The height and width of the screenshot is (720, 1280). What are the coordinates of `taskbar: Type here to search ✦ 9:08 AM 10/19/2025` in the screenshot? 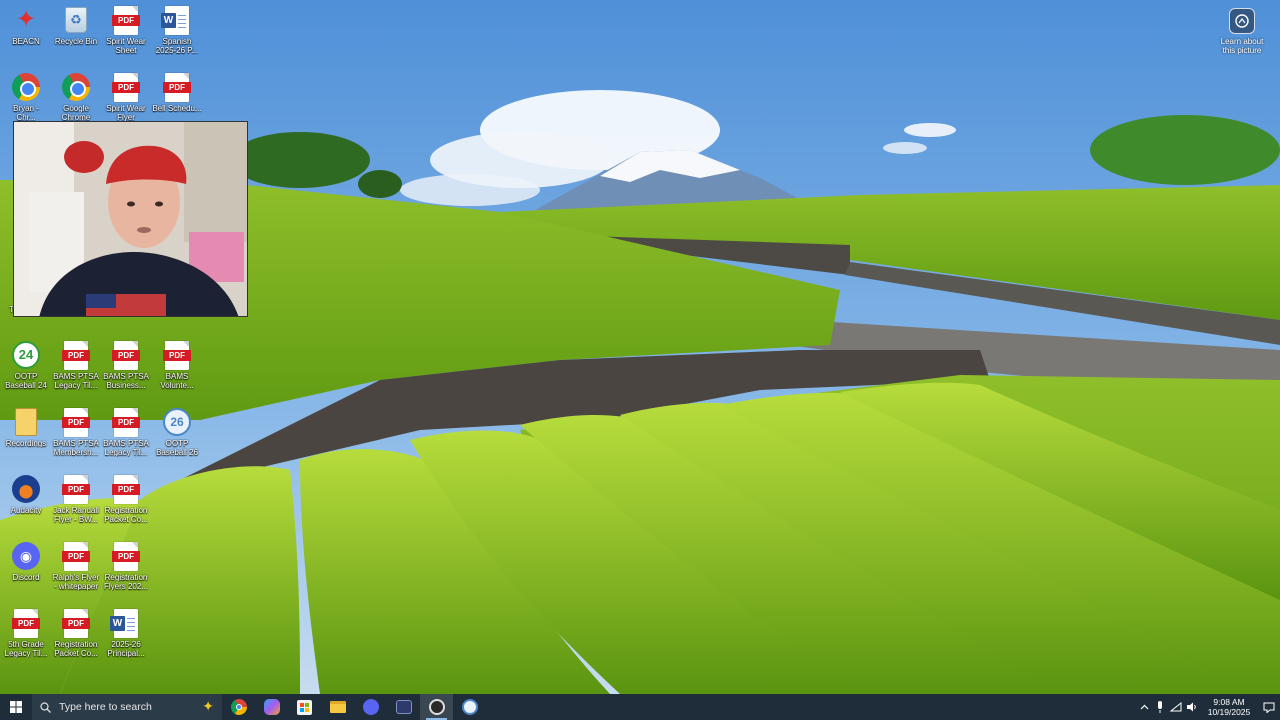 It's located at (640, 707).